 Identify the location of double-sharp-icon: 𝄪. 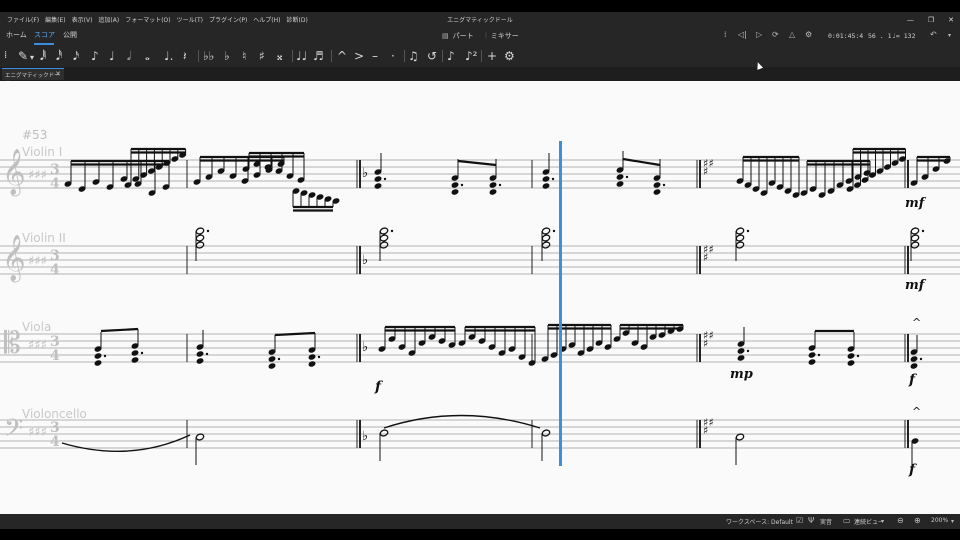
(279, 56).